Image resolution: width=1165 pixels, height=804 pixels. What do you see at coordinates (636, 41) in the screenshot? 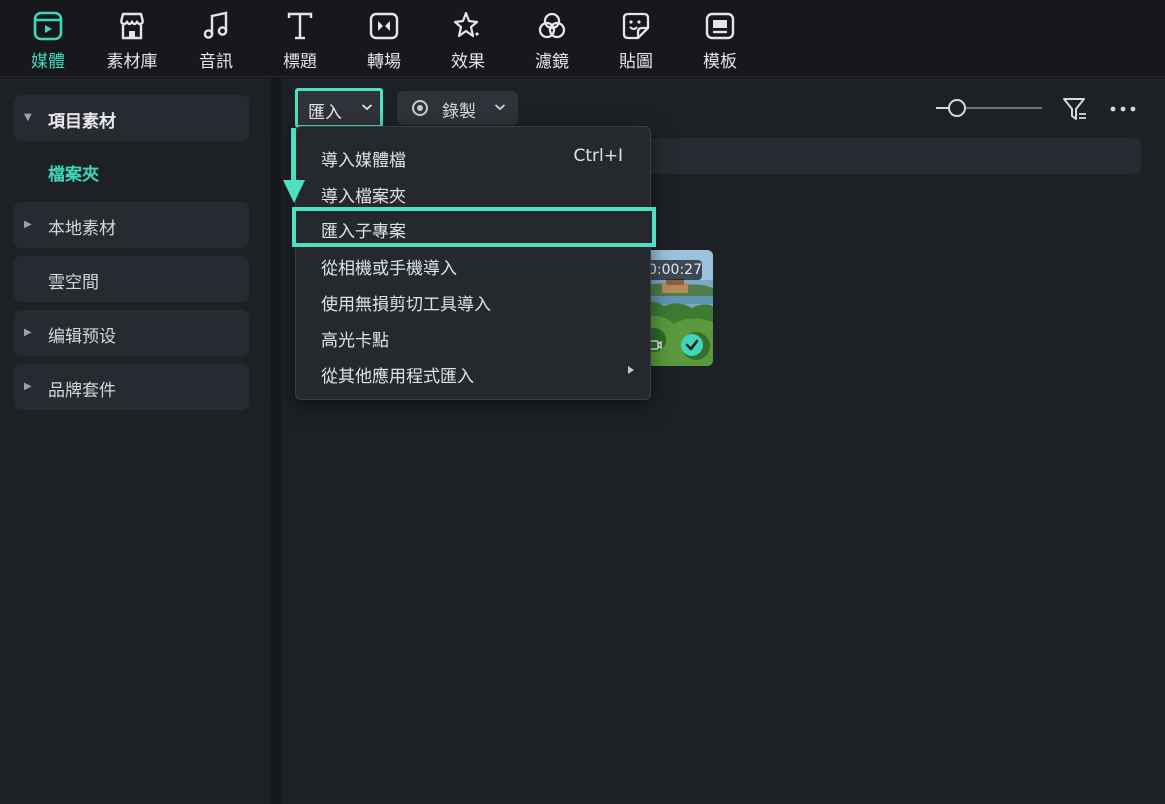
I see `tab-stickers: 貼圖` at bounding box center [636, 41].